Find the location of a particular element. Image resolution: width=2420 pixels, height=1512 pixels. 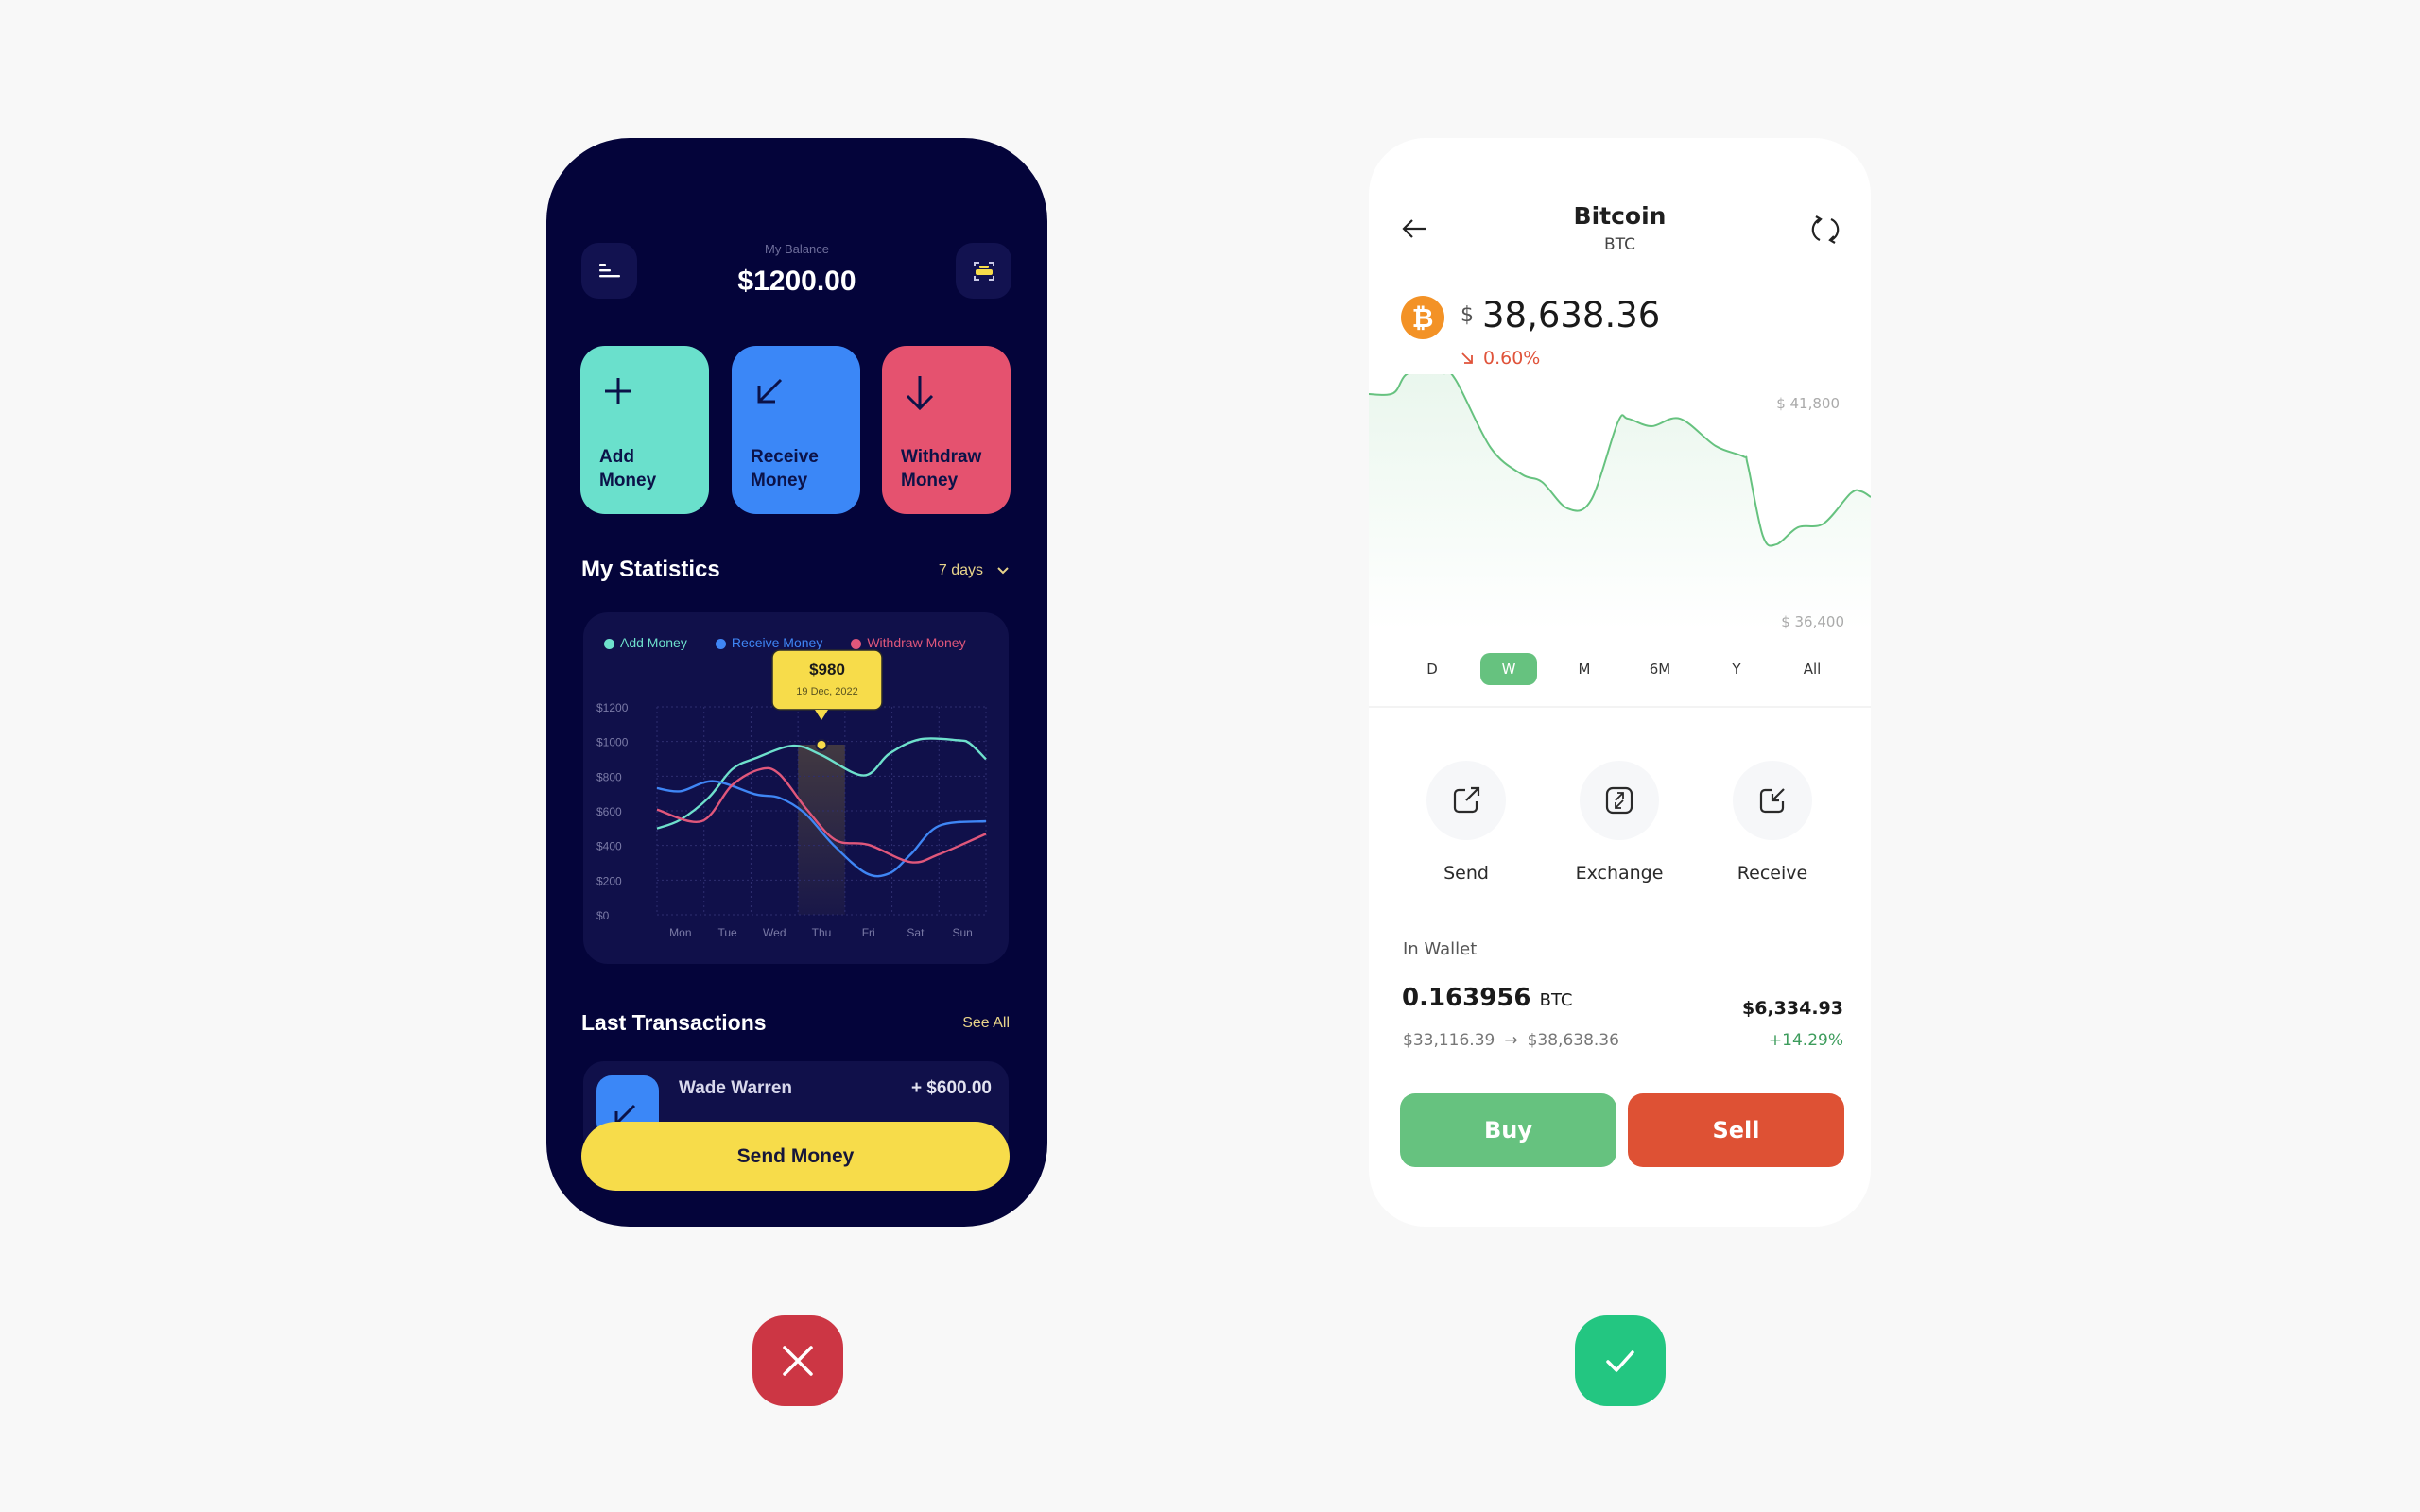

y-tick-label: $600 is located at coordinates (609, 811).